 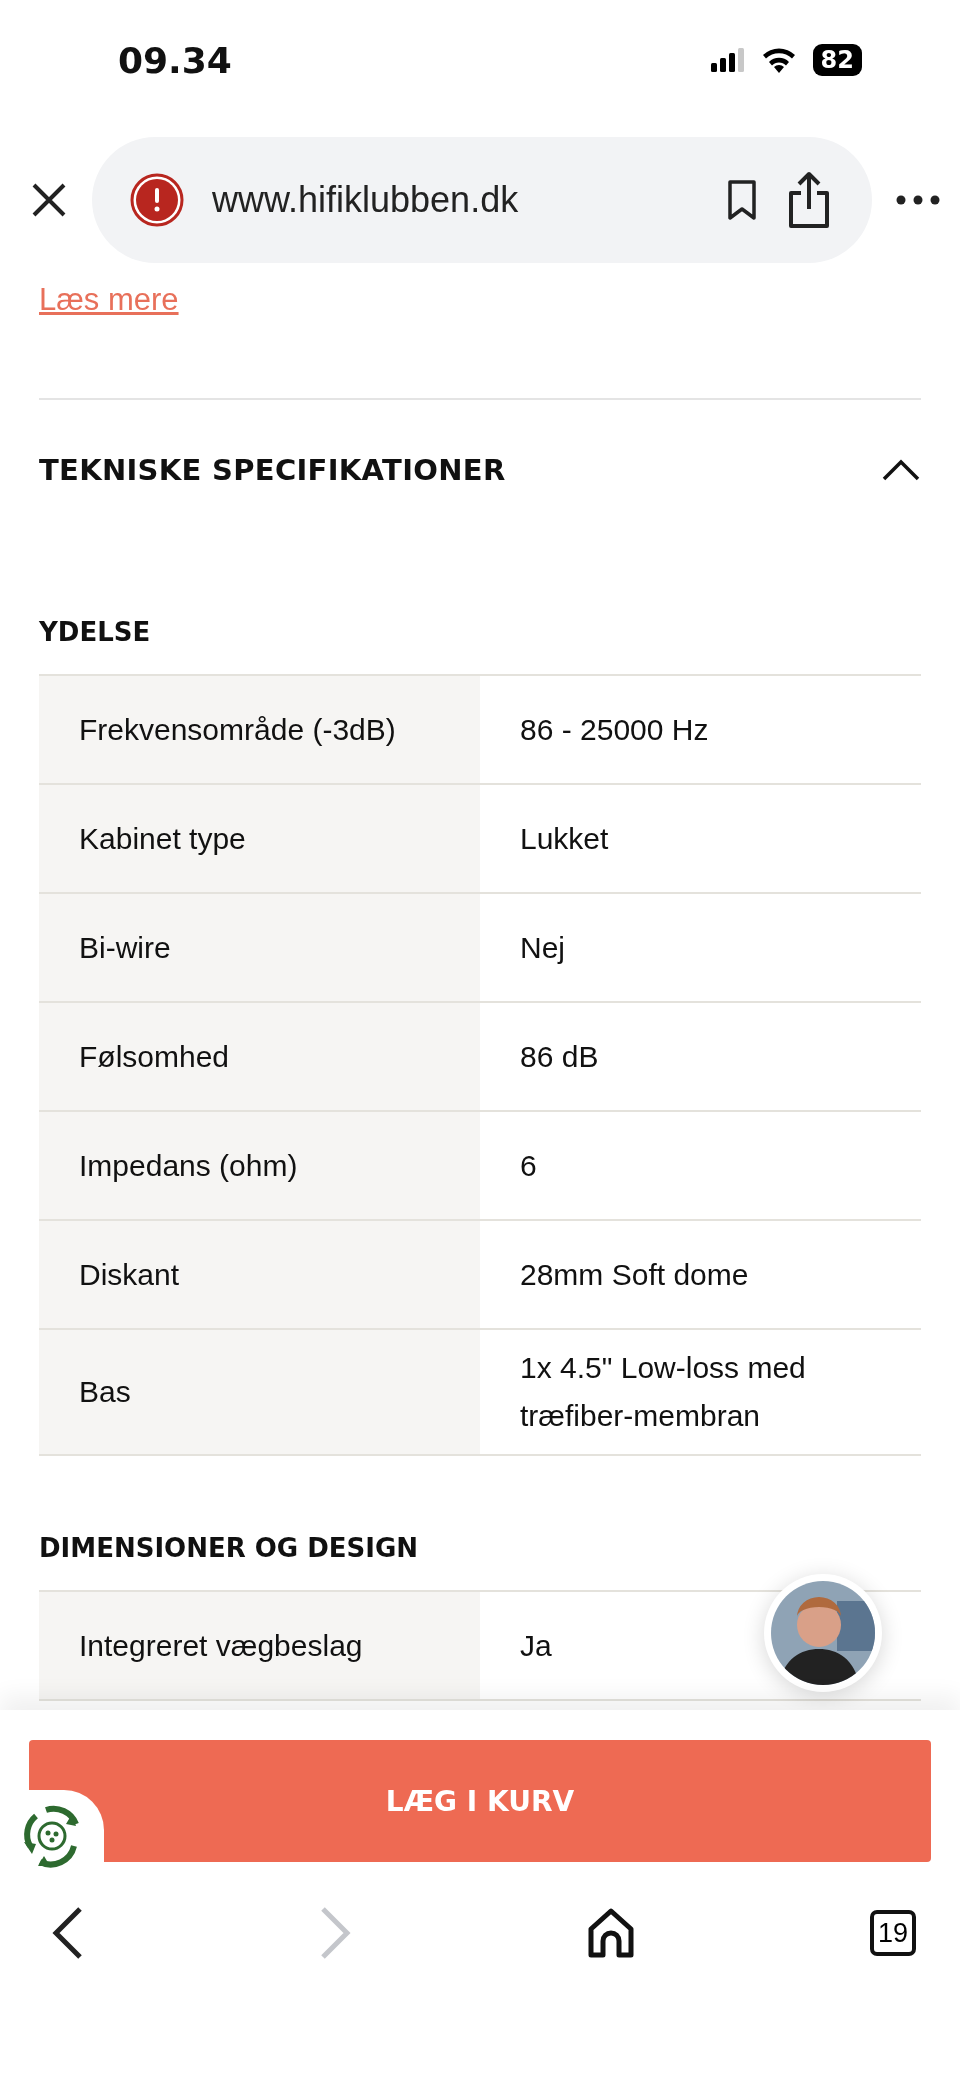 I want to click on spec-label: Frekvensområde (-3dB), so click(x=259, y=729).